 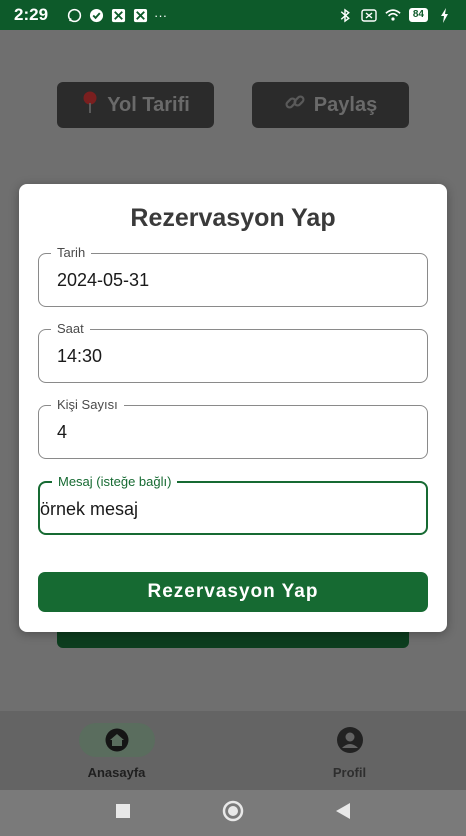 I want to click on nav-home-pill, so click(x=116, y=740).